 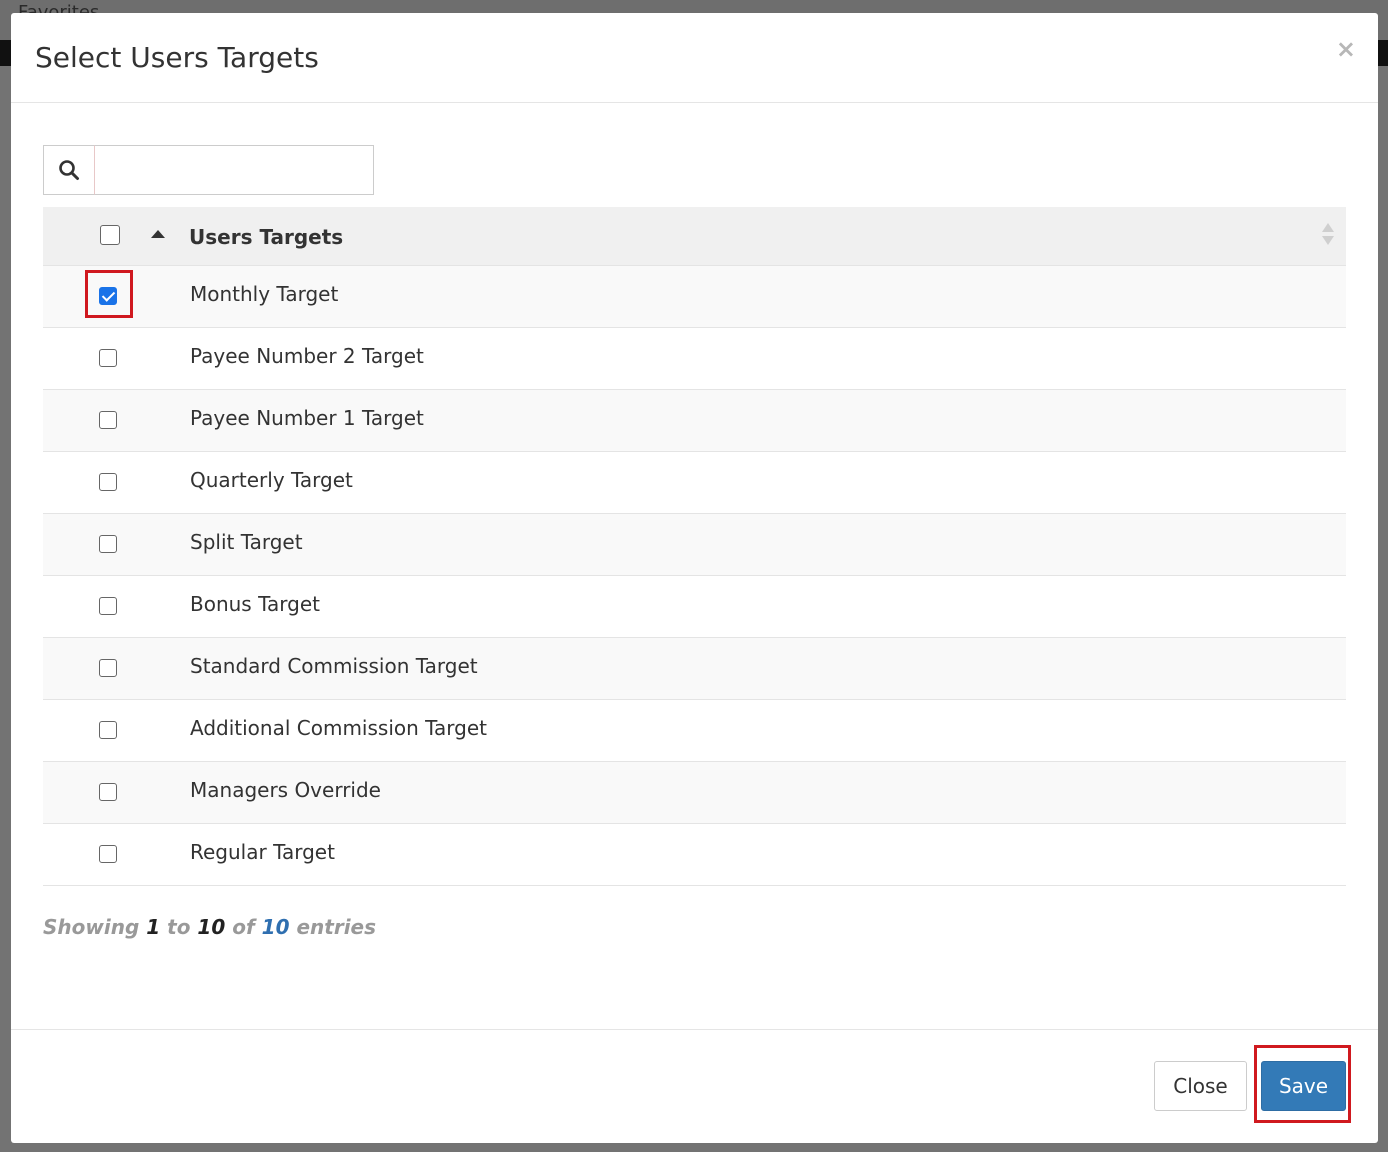 What do you see at coordinates (91, 927) in the screenshot?
I see `info-showing: Showing` at bounding box center [91, 927].